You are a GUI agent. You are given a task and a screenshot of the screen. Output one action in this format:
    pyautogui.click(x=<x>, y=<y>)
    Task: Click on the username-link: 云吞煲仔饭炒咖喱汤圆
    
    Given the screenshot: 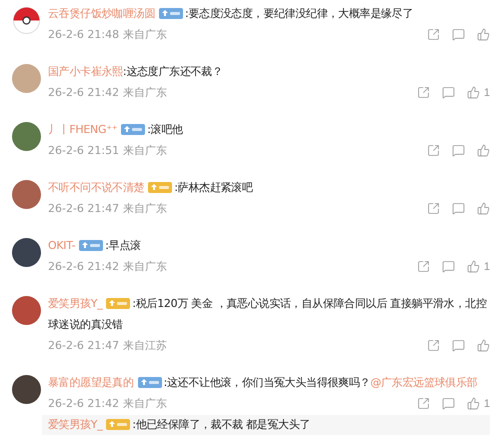 What is the action you would take?
    pyautogui.click(x=102, y=13)
    